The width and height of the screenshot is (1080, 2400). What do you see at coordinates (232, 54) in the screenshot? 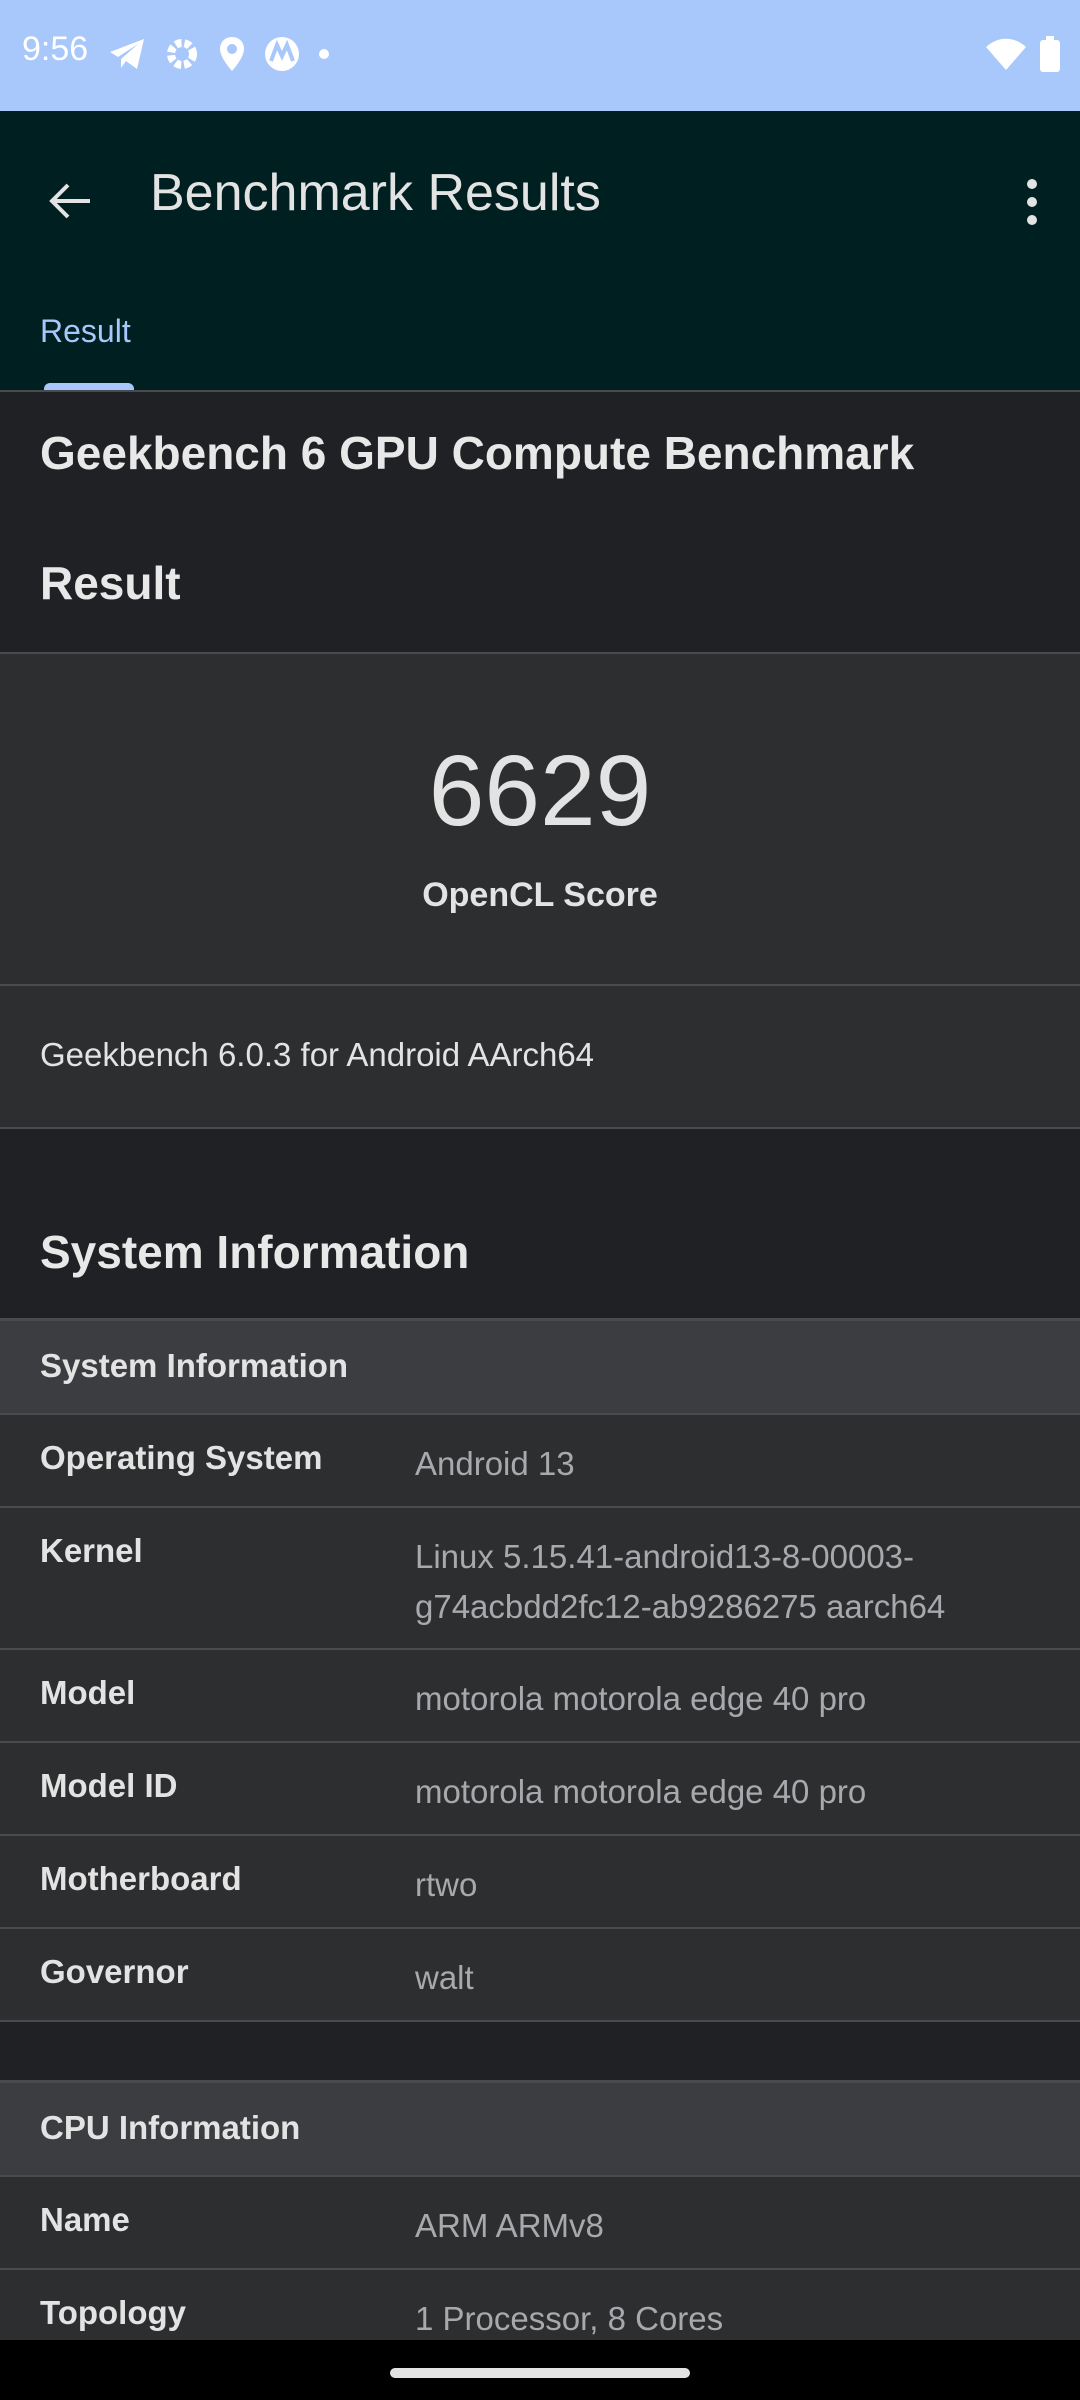
I see `location-icon` at bounding box center [232, 54].